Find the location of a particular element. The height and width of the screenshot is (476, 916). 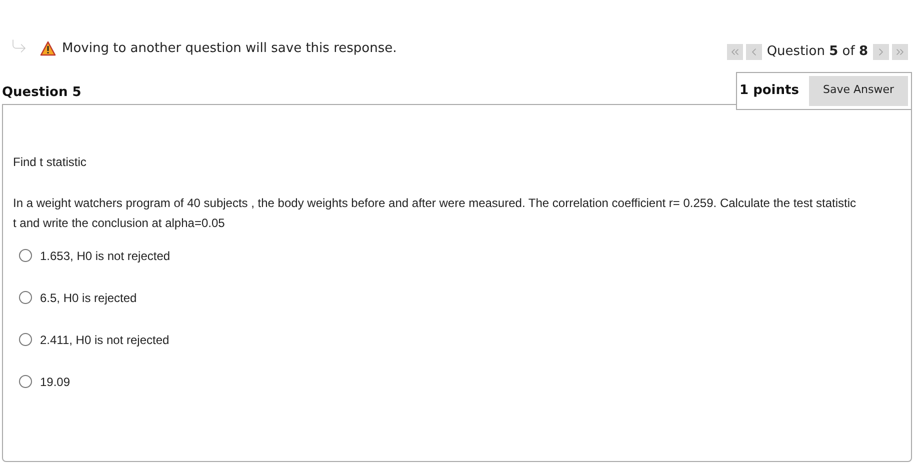

notice-text: Moving to another question will save this response. is located at coordinates (229, 49).